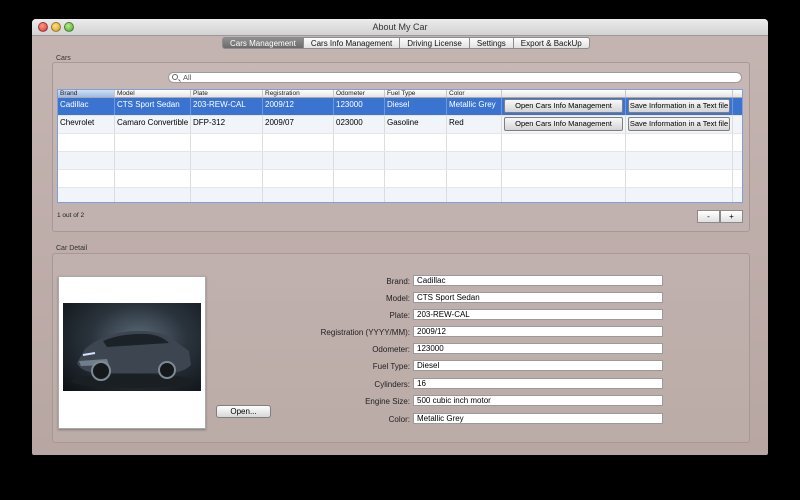 This screenshot has width=800, height=500. Describe the element at coordinates (399, 315) in the screenshot. I see `plate-label: Plate:` at that location.